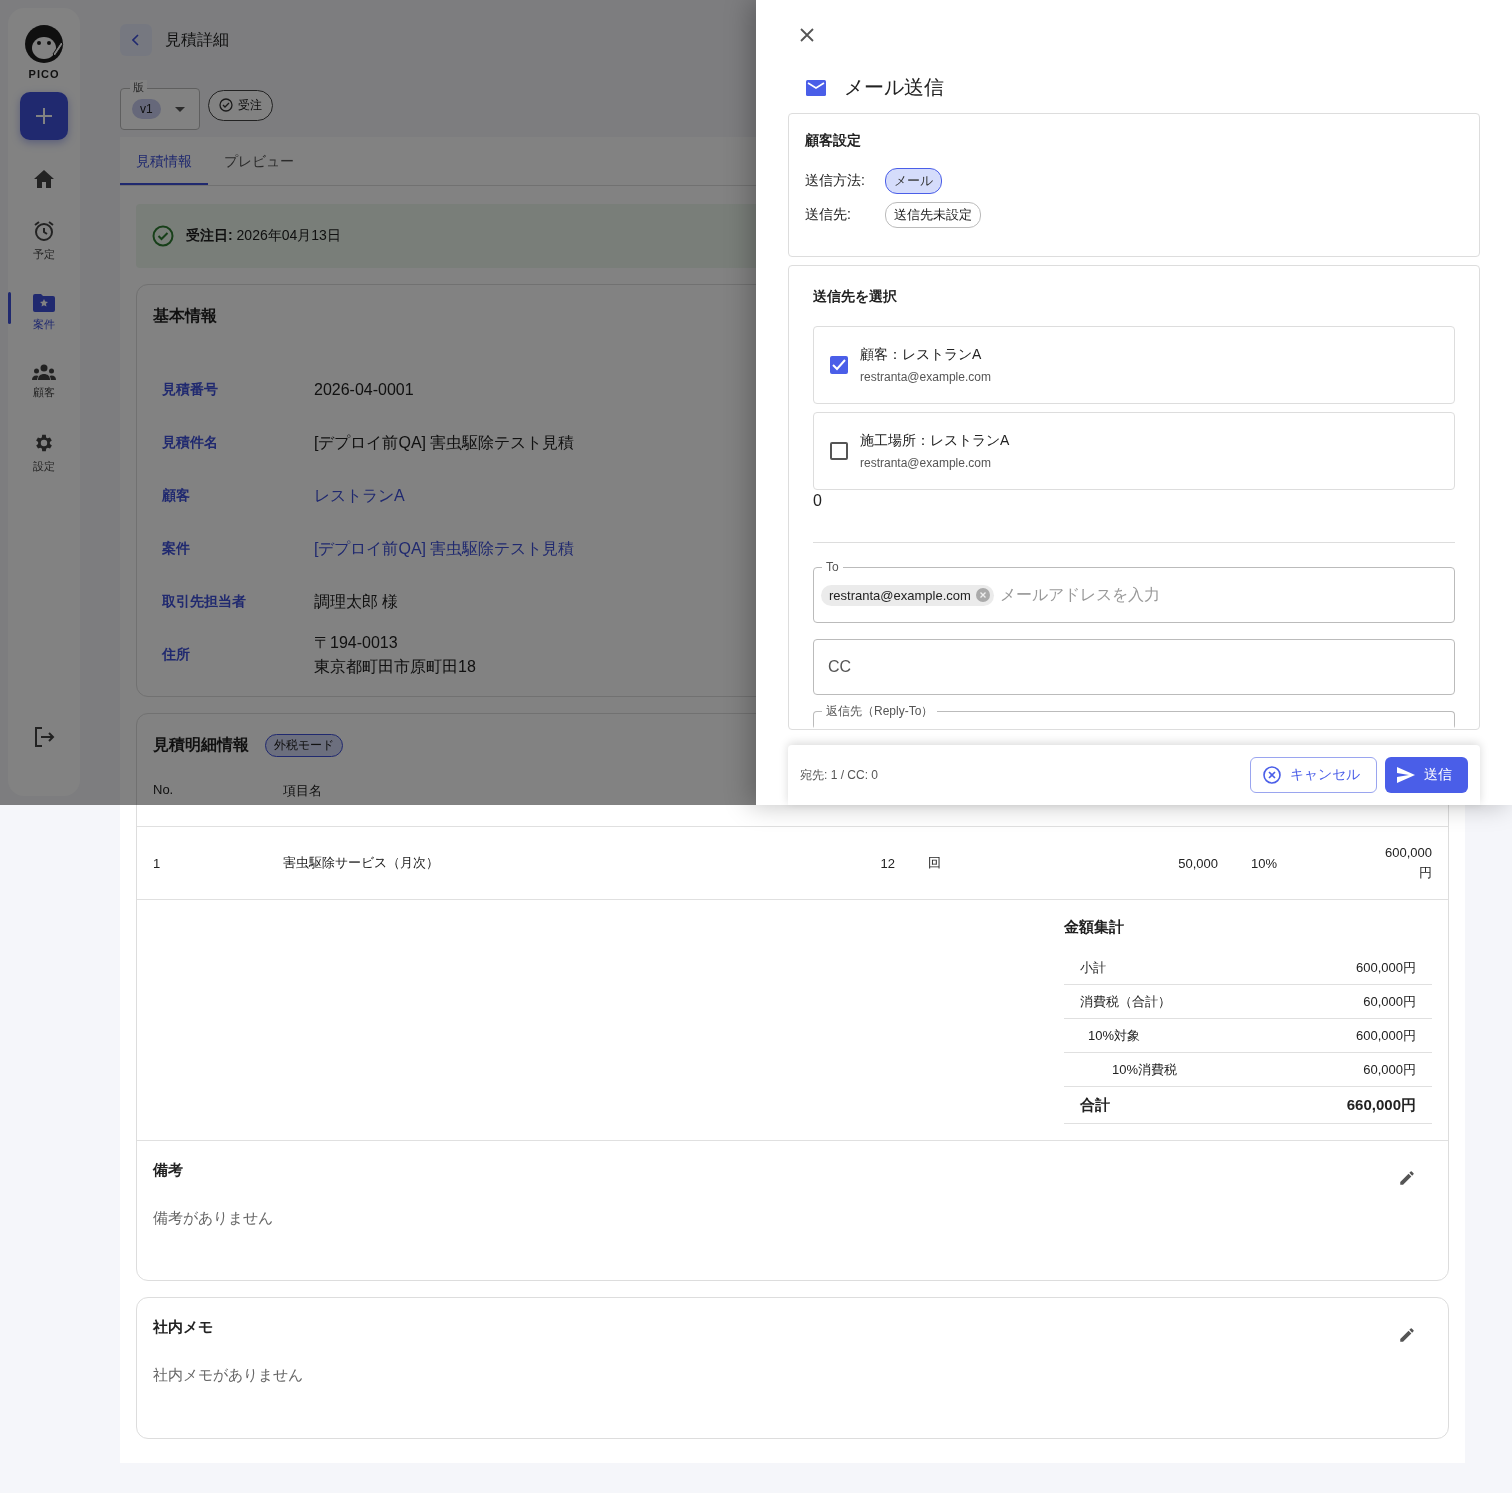  Describe the element at coordinates (240, 105) in the screenshot. I see `status-chip: 受注` at that location.